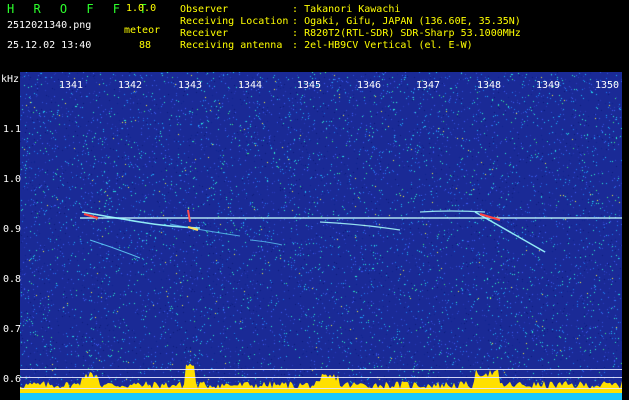 Image resolution: width=629 pixels, height=400 pixels. Describe the element at coordinates (234, 21) in the screenshot. I see `location-label: Receiving Location` at that location.